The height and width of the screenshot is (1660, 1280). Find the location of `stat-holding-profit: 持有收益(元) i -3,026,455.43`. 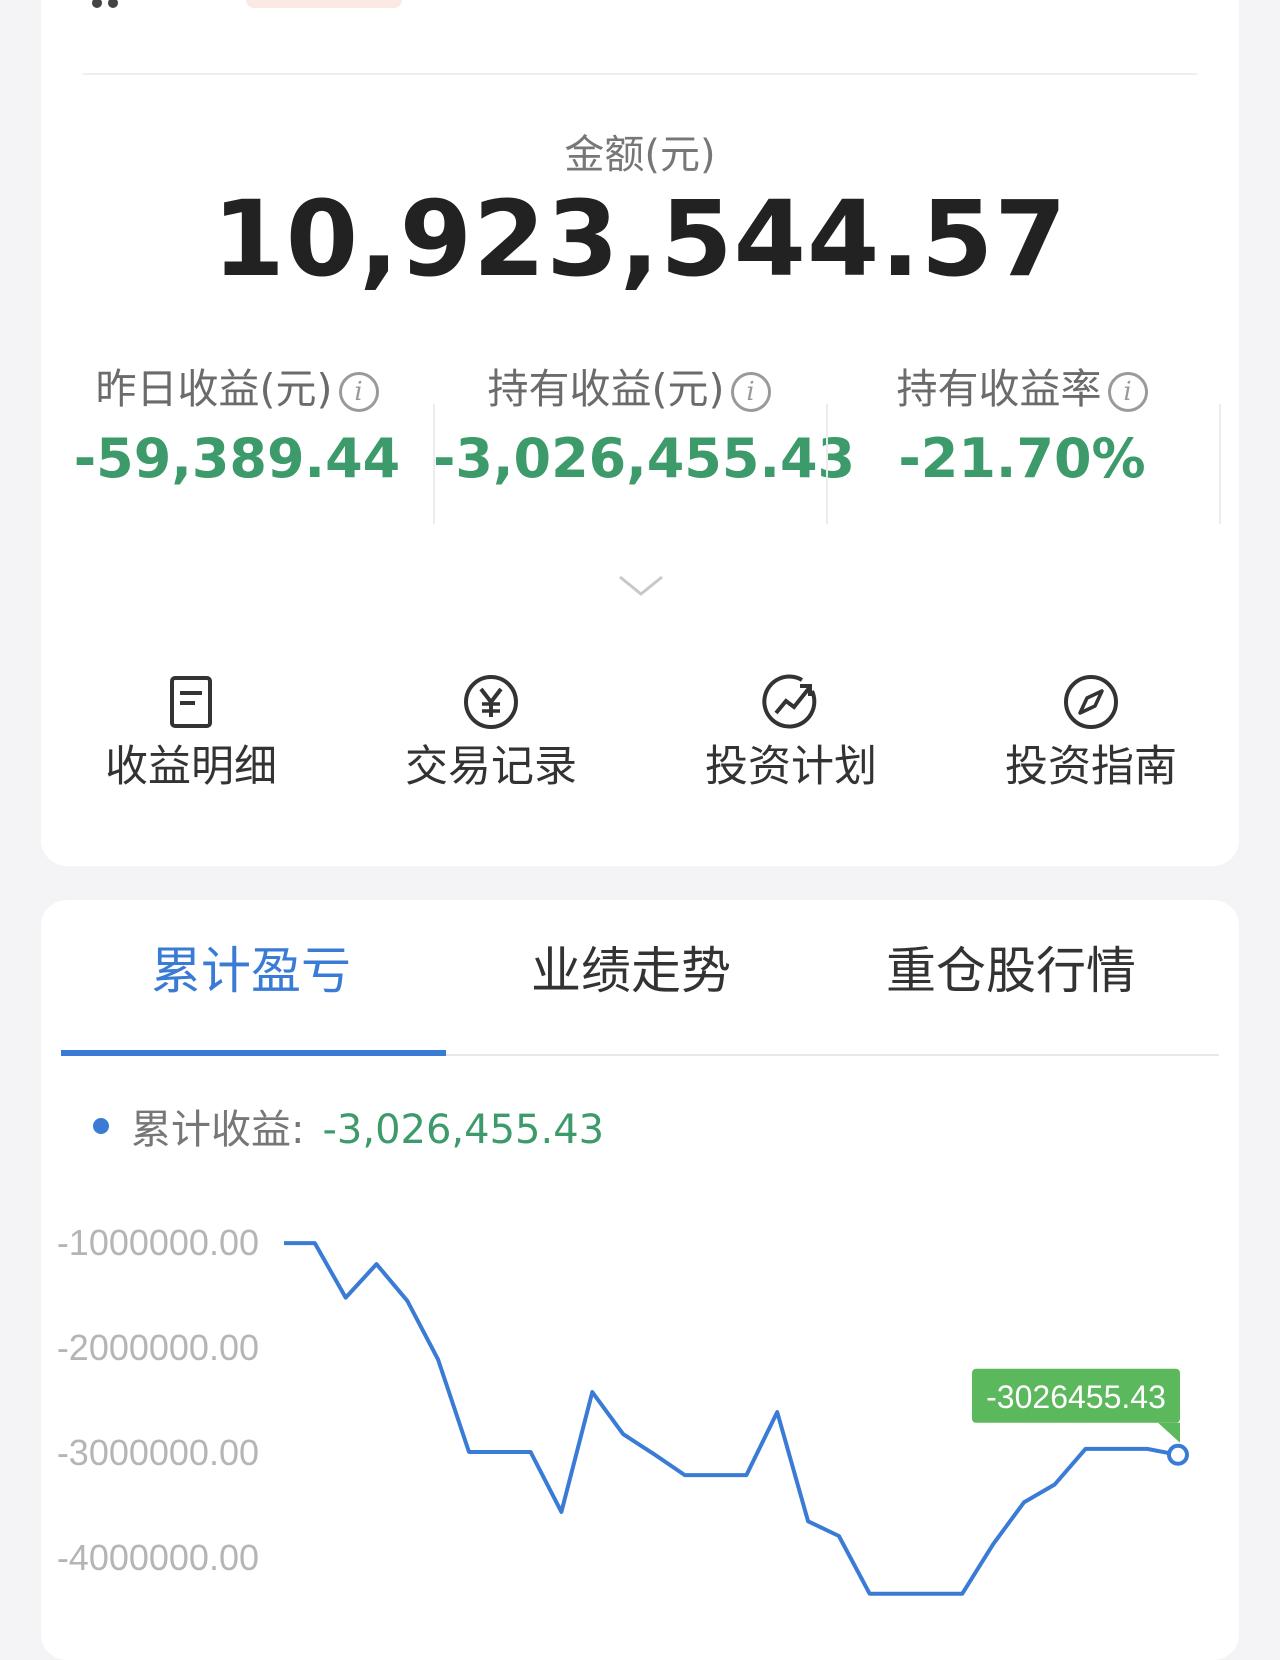

stat-holding-profit: 持有收益(元) i -3,026,455.43 is located at coordinates (644, 427).